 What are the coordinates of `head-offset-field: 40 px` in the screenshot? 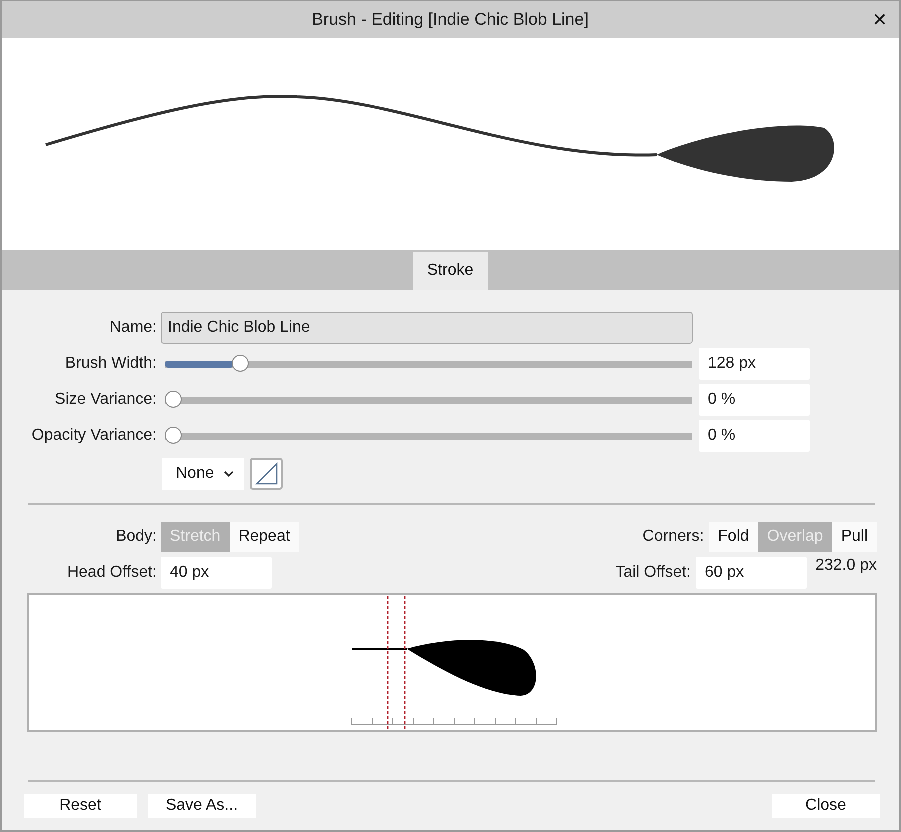 It's located at (216, 573).